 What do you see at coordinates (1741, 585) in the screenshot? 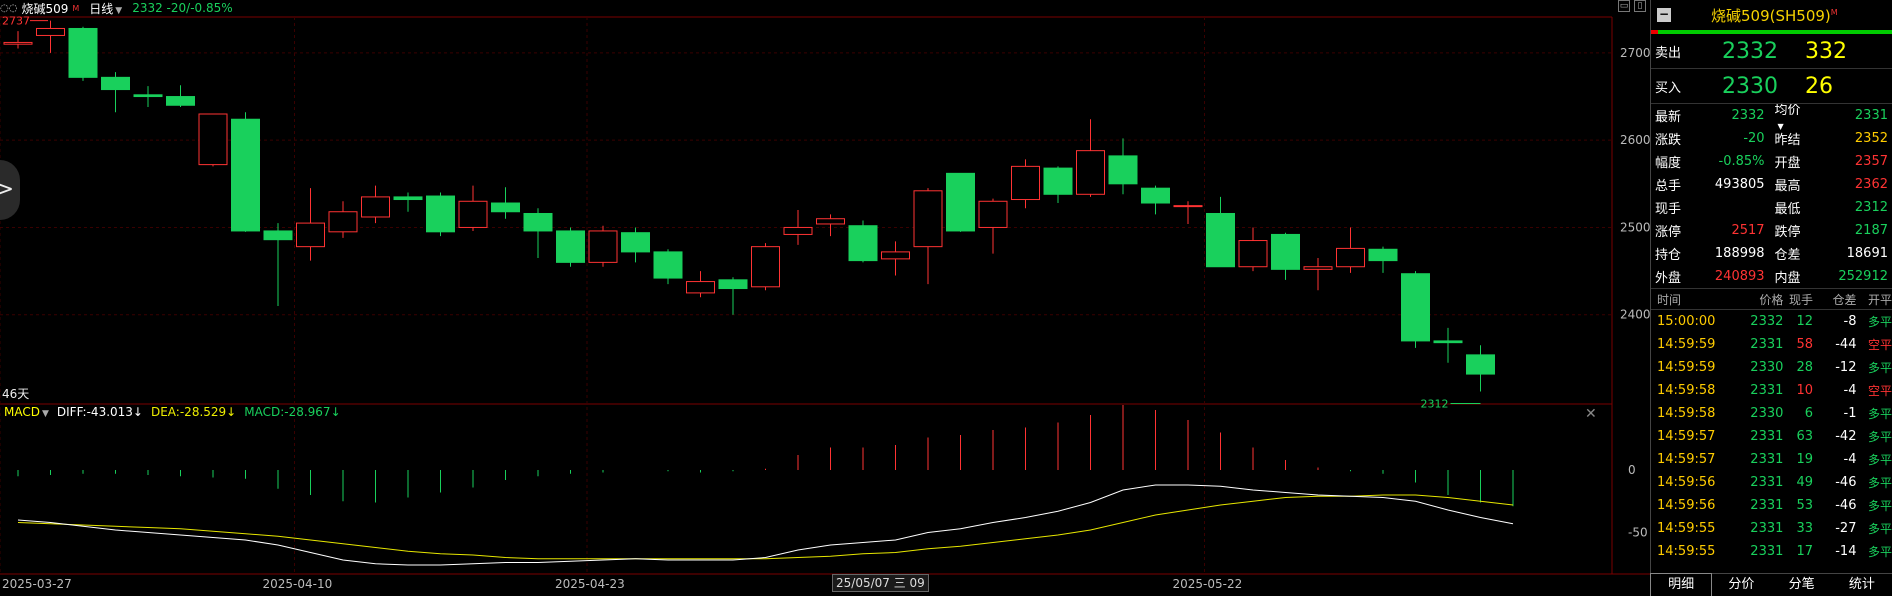
I see `tab-1: 分价` at bounding box center [1741, 585].